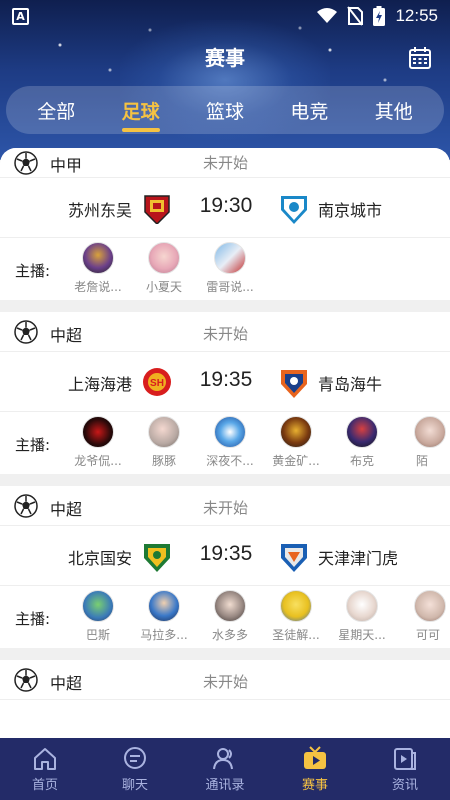  Describe the element at coordinates (225, 16) in the screenshot. I see `status-bar: A 12:55` at that location.